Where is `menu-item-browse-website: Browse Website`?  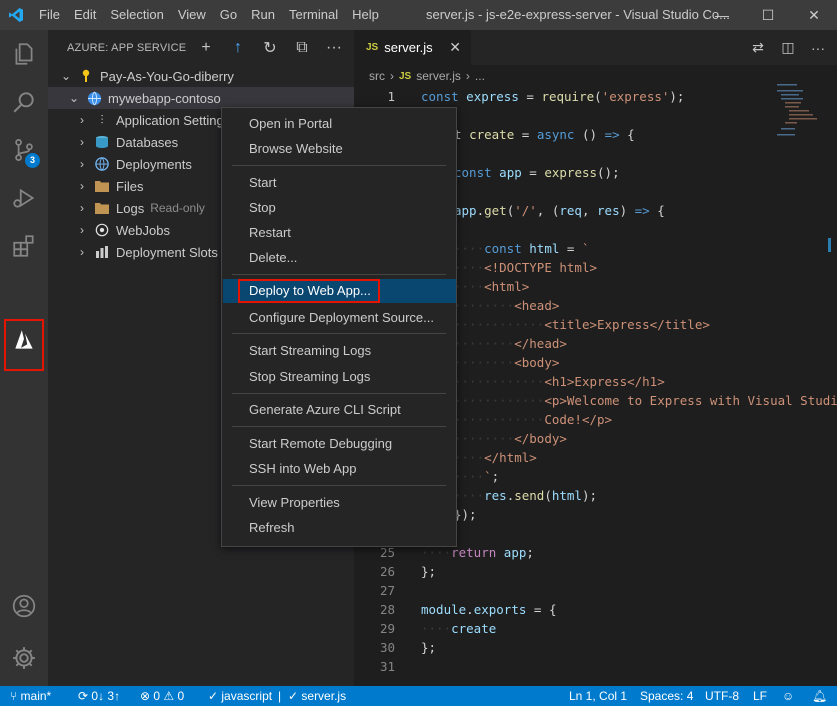 menu-item-browse-website: Browse Website is located at coordinates (339, 149).